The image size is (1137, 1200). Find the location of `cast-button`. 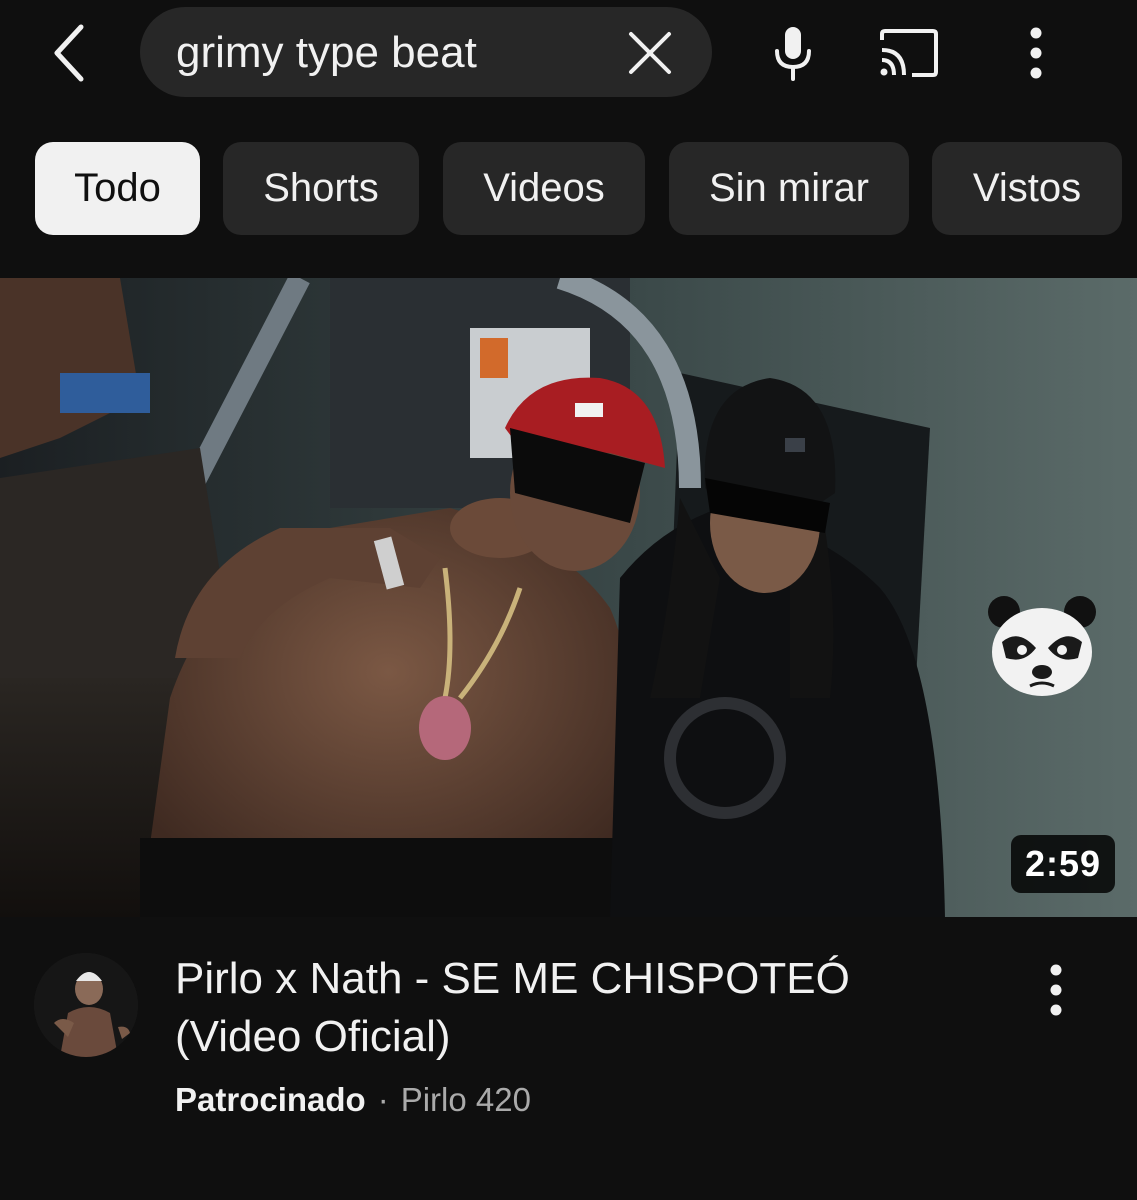

cast-button is located at coordinates (909, 53).